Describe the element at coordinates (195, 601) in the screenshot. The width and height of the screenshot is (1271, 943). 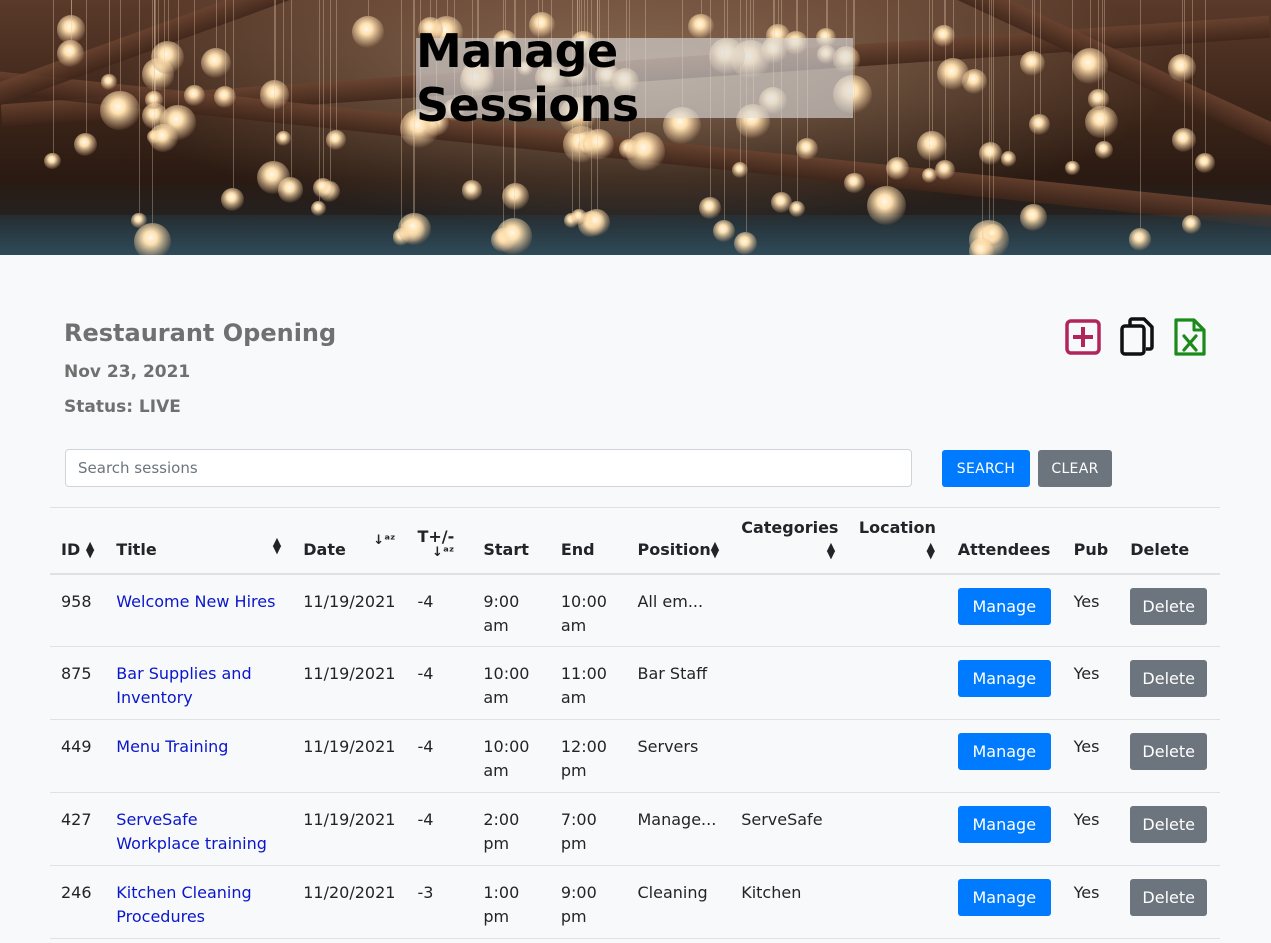
I see `session-title-link: Welcome New Hires` at that location.